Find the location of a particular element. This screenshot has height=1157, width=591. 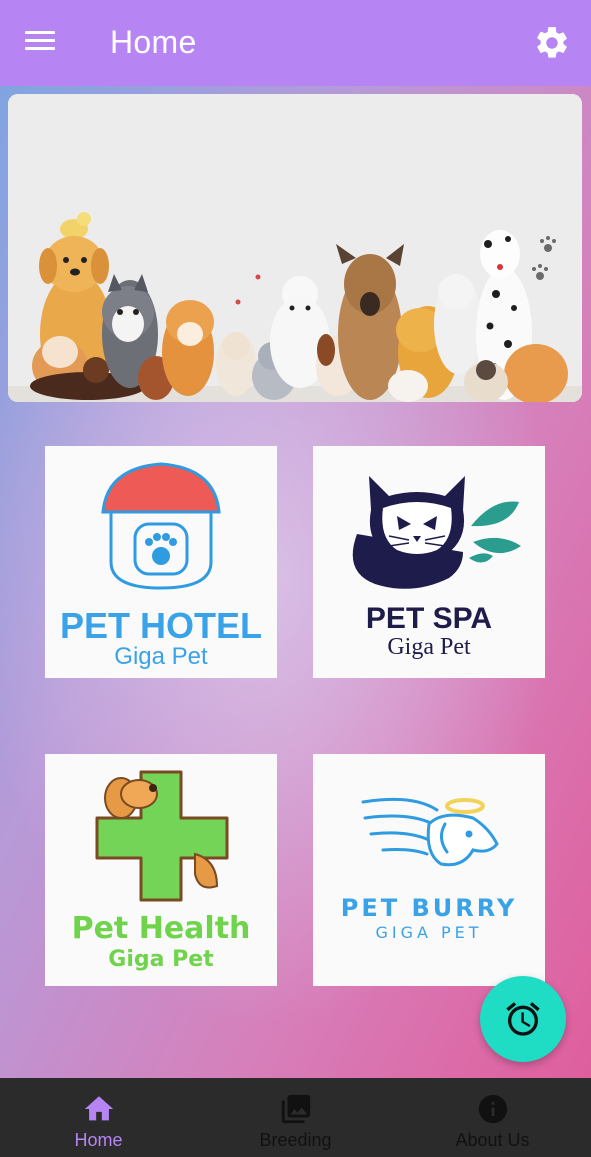

nav-about-us: About Us is located at coordinates (492, 1117).